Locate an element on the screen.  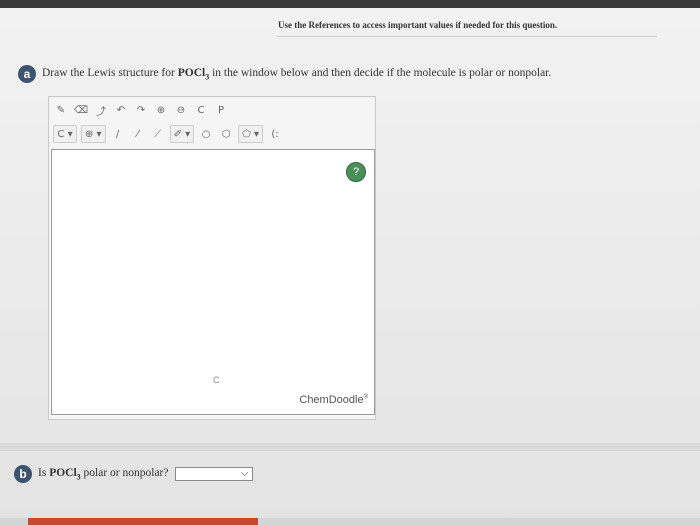
charge-plus-dropdown: ⊕ ▾ is located at coordinates (93, 134).